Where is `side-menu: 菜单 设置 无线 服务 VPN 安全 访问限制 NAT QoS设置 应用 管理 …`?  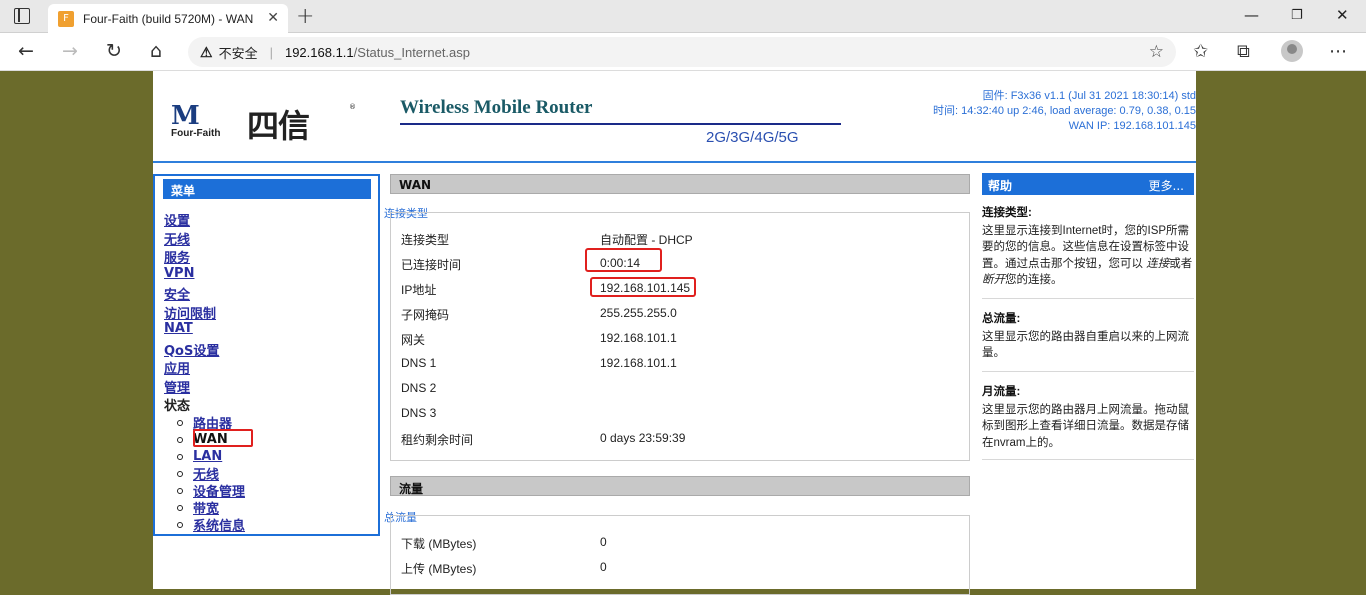
side-menu: 菜单 设置 无线 服务 VPN 安全 访问限制 NAT QoS设置 应用 管理 … is located at coordinates (266, 355).